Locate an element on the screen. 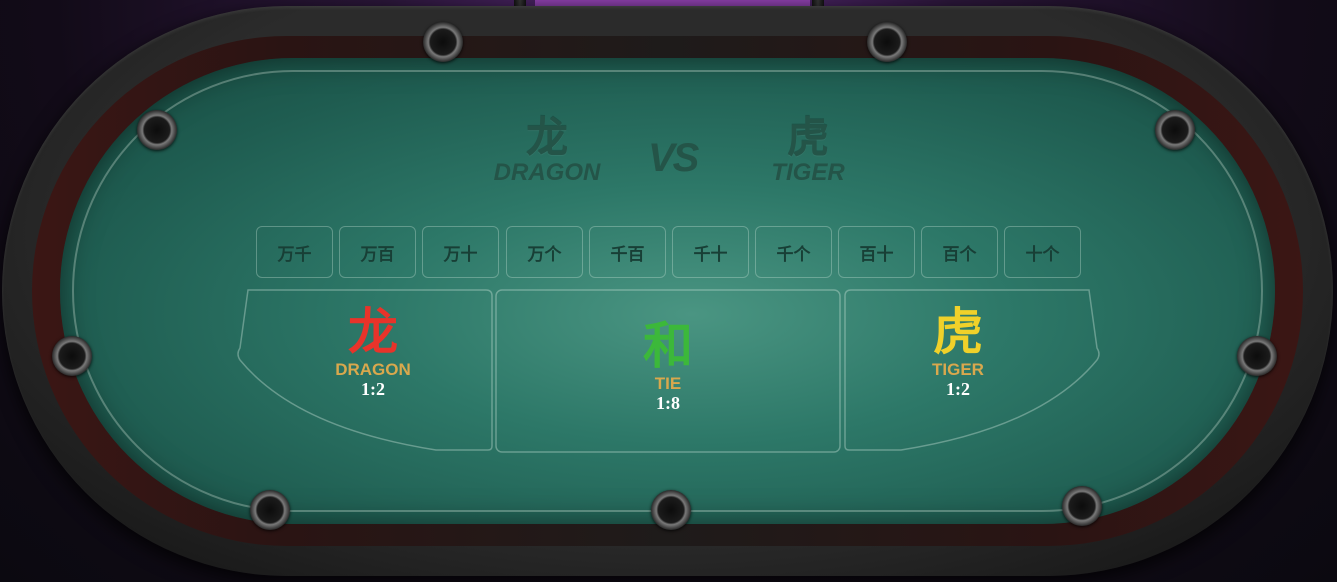  bet-zone-dragon: 龙 DRAGON 1:2 is located at coordinates (365, 370).